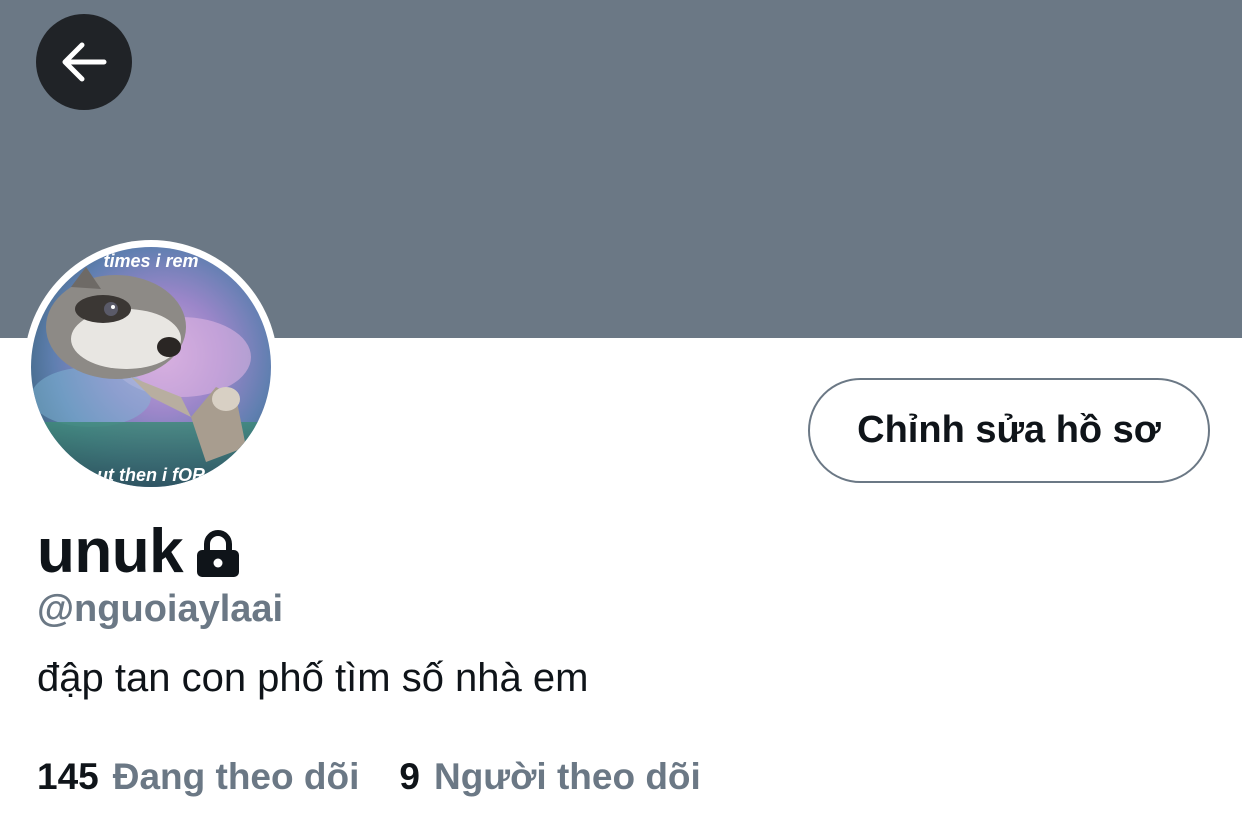  What do you see at coordinates (160, 609) in the screenshot?
I see `profile-handle: @nguoiaylaai` at bounding box center [160, 609].